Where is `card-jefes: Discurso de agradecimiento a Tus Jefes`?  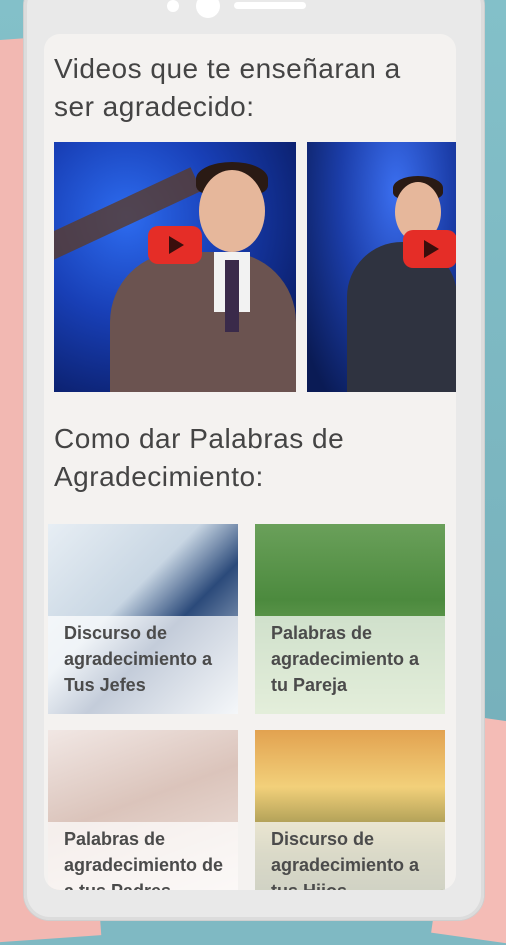 card-jefes: Discurso de agradecimiento a Tus Jefes is located at coordinates (143, 619).